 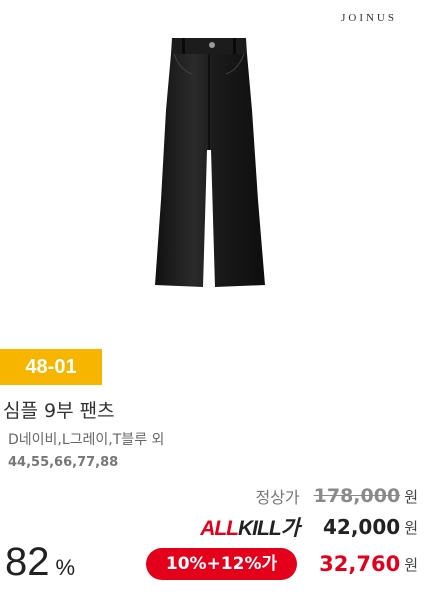 What do you see at coordinates (86, 440) in the screenshot?
I see `color-options: D네이비,L그레이,T블루 외` at bounding box center [86, 440].